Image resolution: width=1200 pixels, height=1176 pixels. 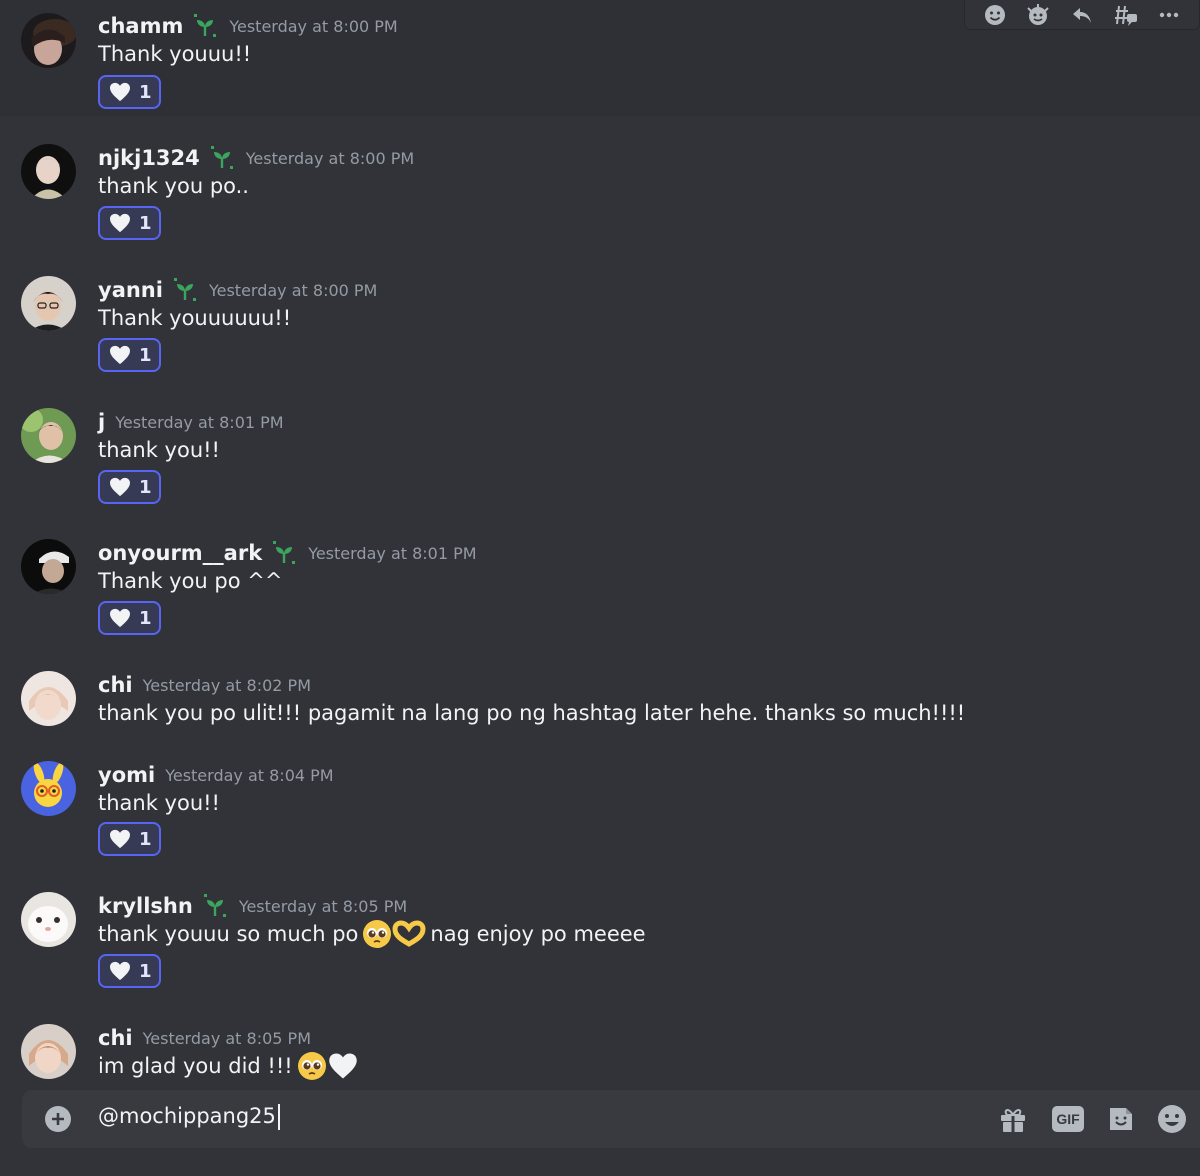 I want to click on username: j, so click(x=101, y=422).